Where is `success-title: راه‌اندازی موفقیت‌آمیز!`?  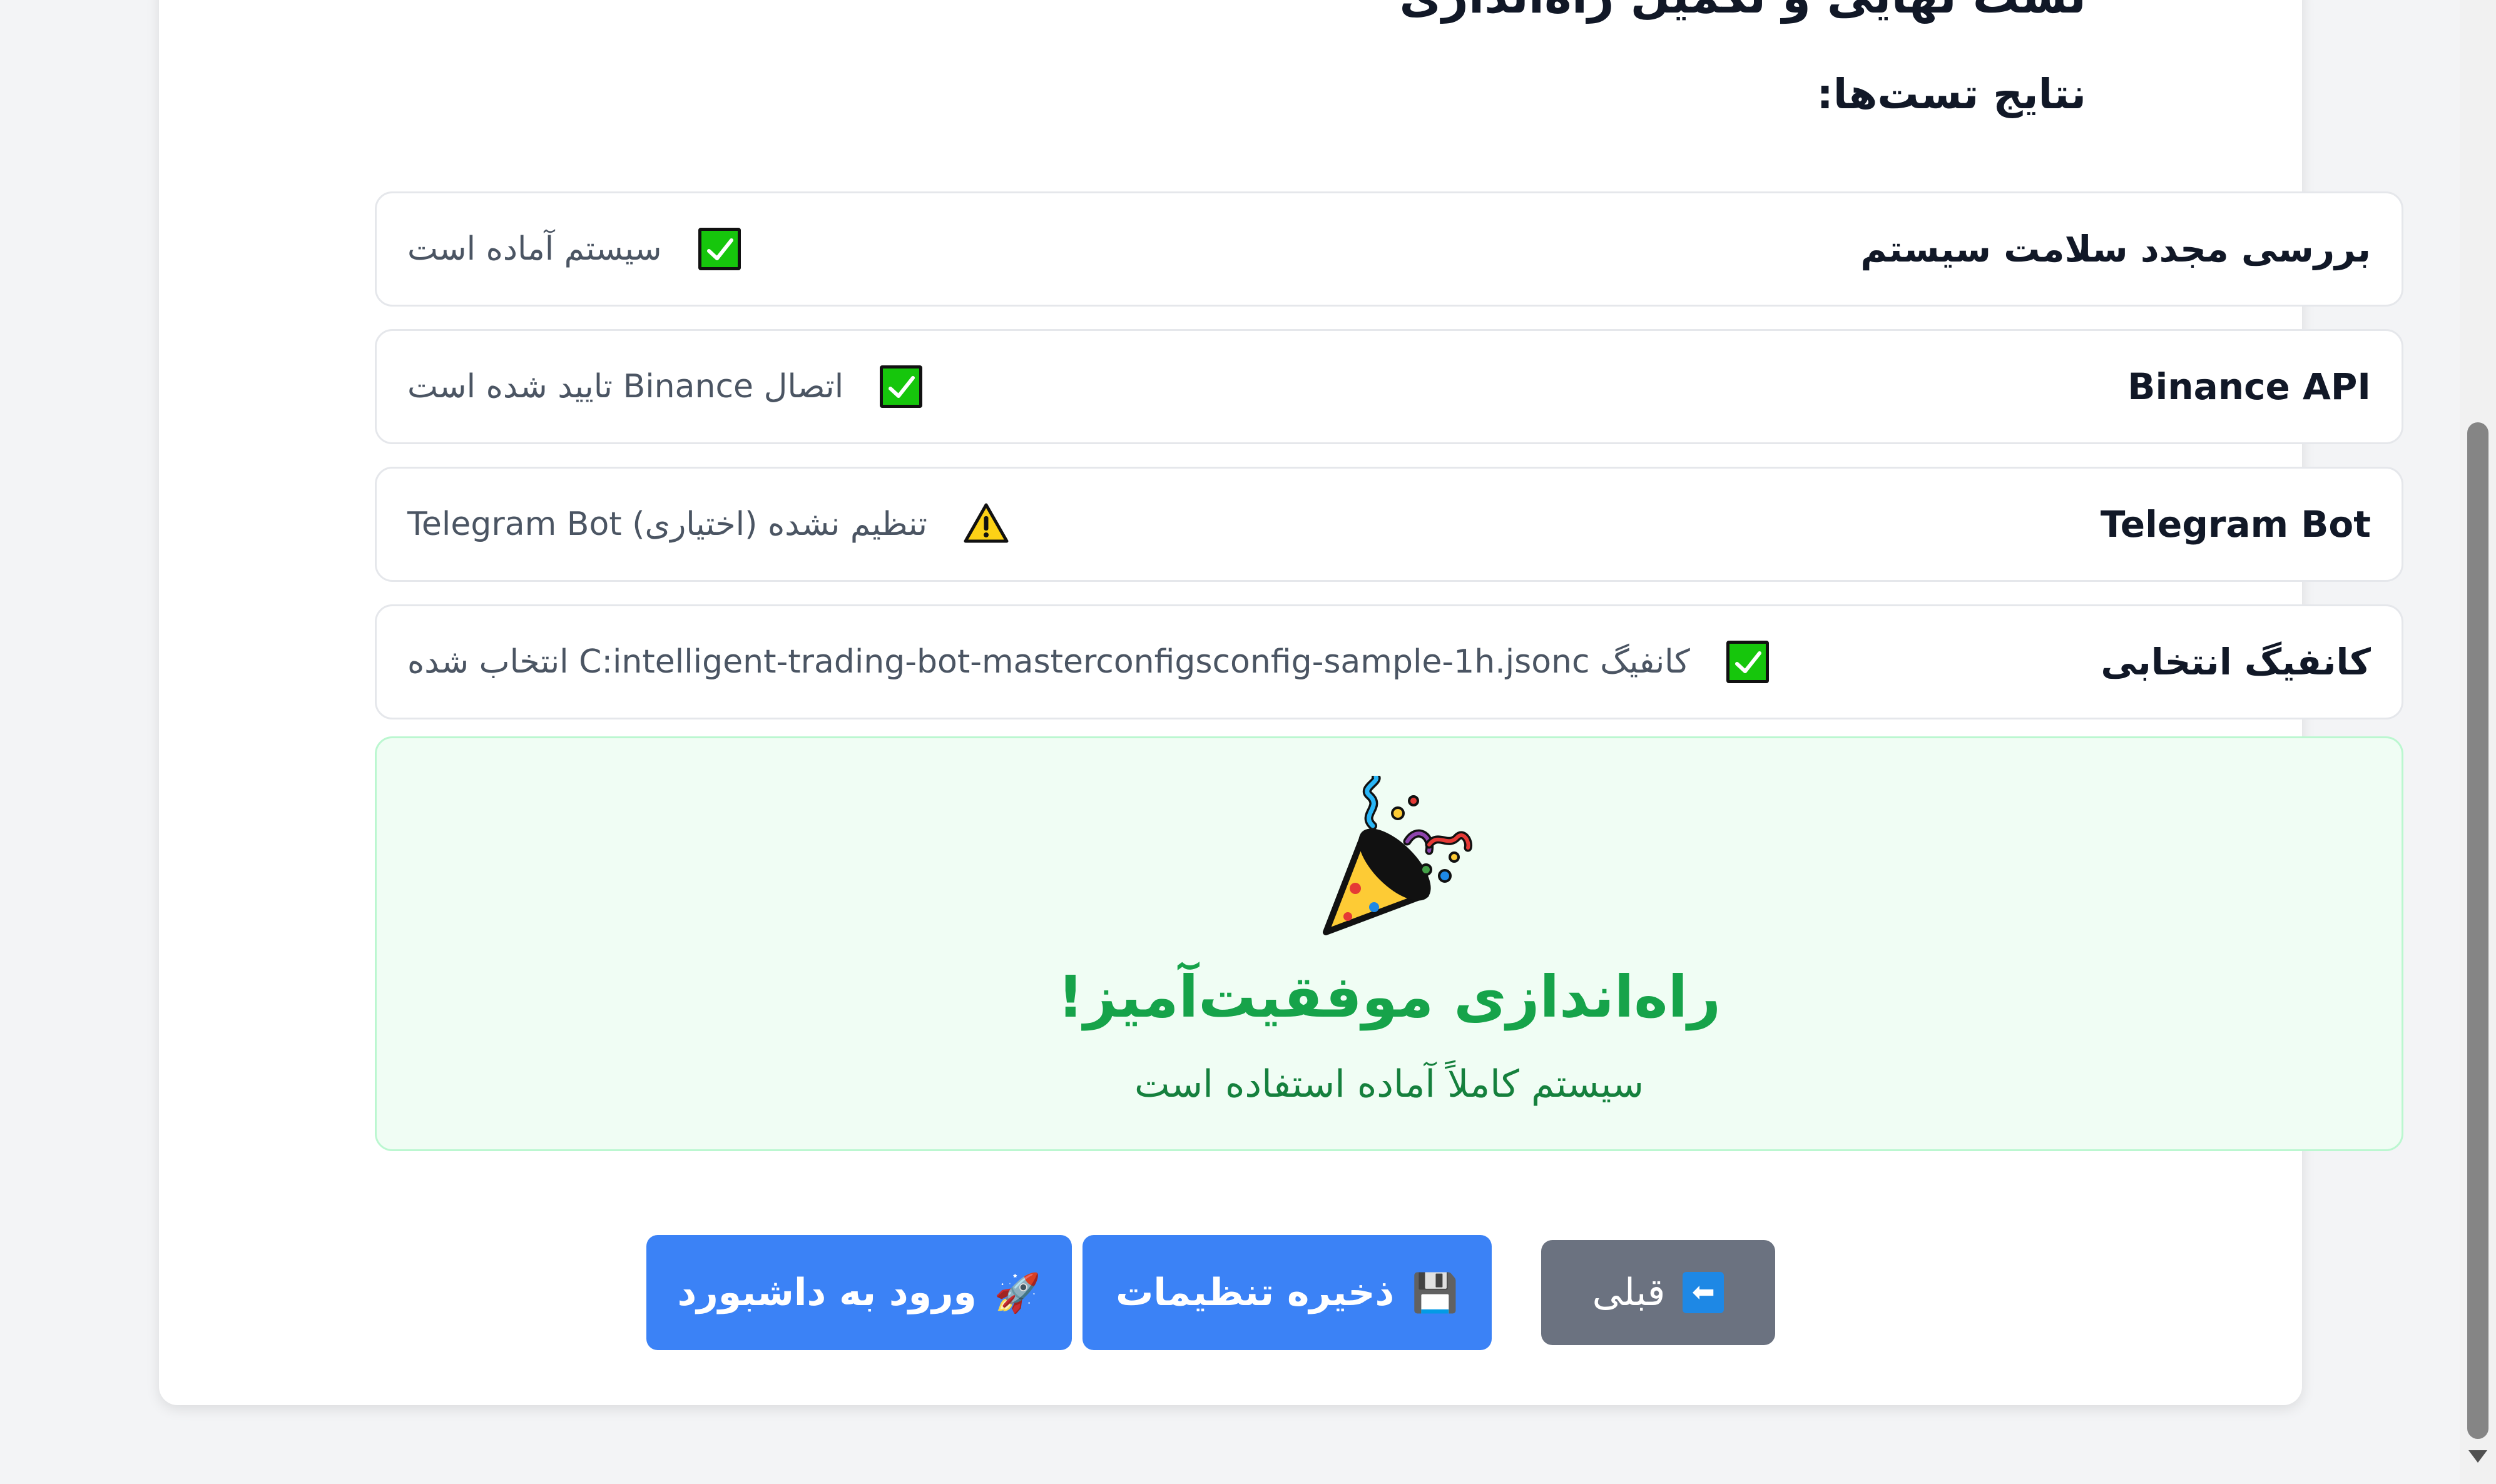
success-title: راه‌اندازی موفقیت‌آمیز! is located at coordinates (1389, 996).